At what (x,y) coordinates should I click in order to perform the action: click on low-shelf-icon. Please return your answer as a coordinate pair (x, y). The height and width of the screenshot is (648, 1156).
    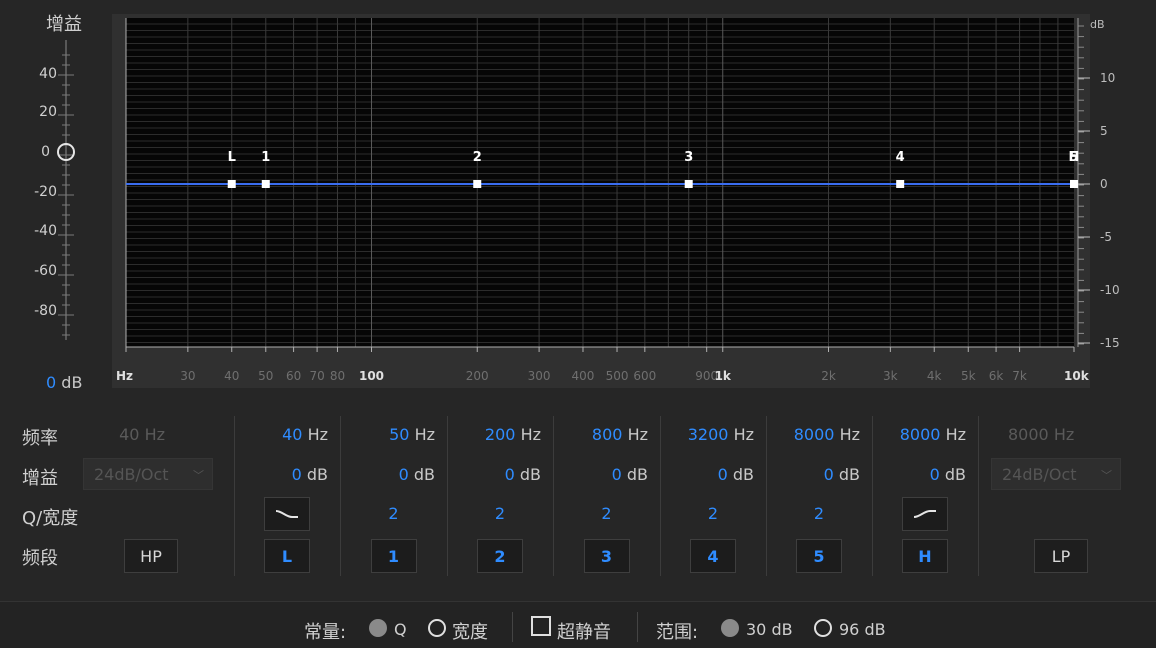
    Looking at the image, I should click on (286, 514).